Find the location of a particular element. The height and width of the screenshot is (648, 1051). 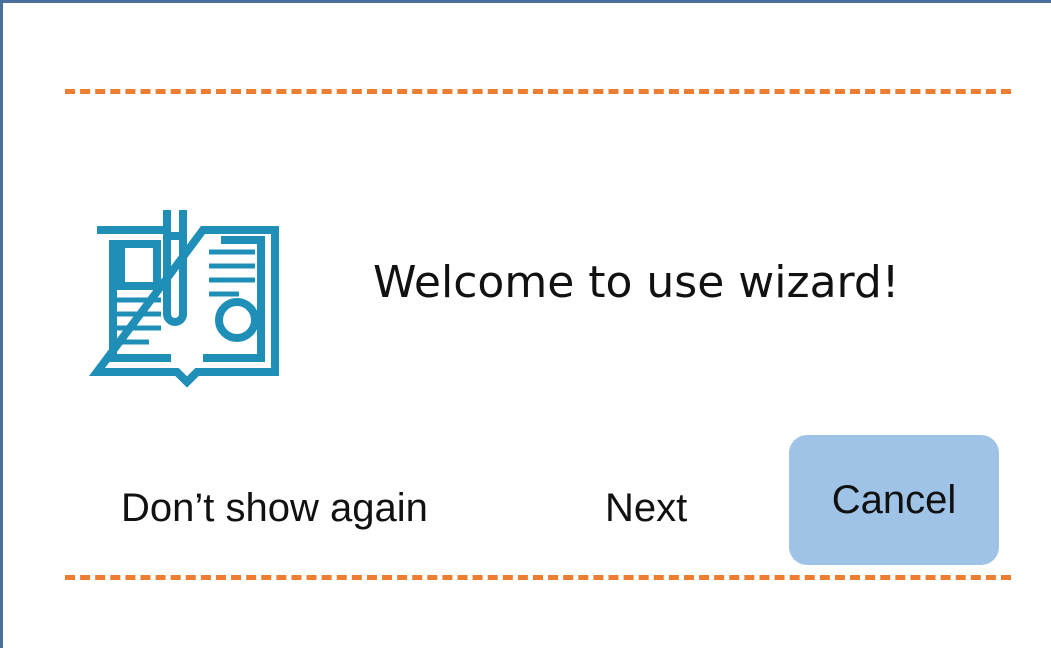

bottom-divider is located at coordinates (538, 577).